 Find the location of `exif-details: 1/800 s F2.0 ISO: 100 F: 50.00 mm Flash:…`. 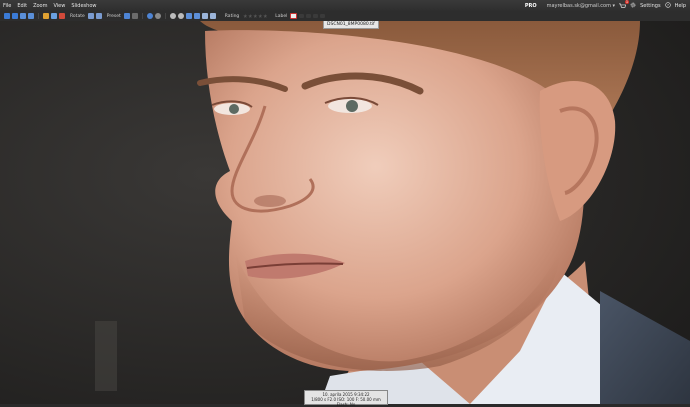

exif-details: 1/800 s F2.0 ISO: 100 F: 50.00 mm Flash:… is located at coordinates (346, 402).